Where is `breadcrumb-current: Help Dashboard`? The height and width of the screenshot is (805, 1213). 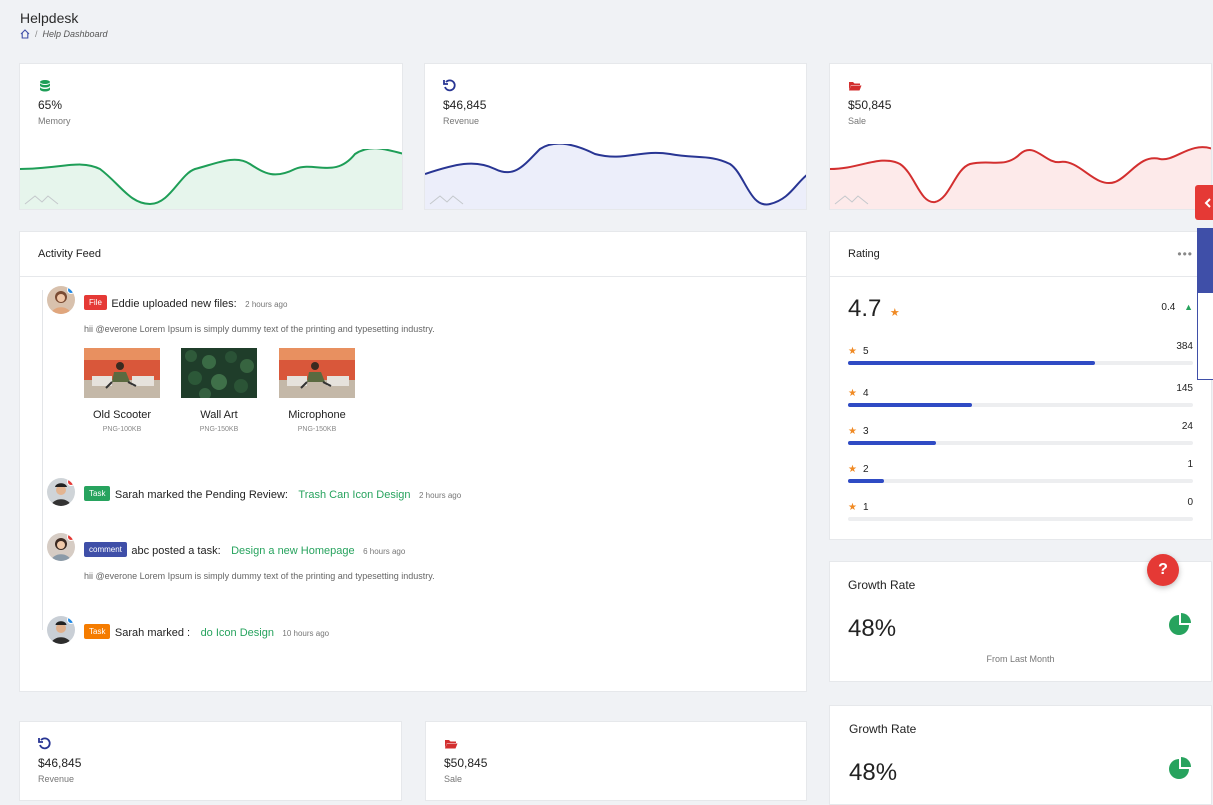
breadcrumb-current: Help Dashboard is located at coordinates (75, 34).